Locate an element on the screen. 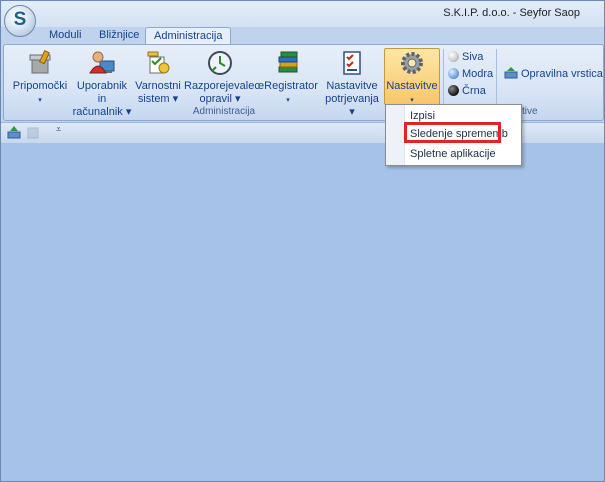  menu-item-spletne-aplikacije: Spletne aplikacije is located at coordinates (453, 154).